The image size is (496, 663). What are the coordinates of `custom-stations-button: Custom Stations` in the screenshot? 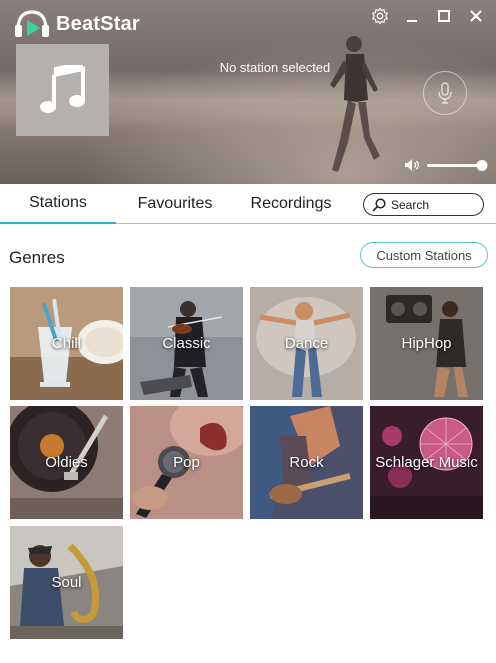 It's located at (424, 255).